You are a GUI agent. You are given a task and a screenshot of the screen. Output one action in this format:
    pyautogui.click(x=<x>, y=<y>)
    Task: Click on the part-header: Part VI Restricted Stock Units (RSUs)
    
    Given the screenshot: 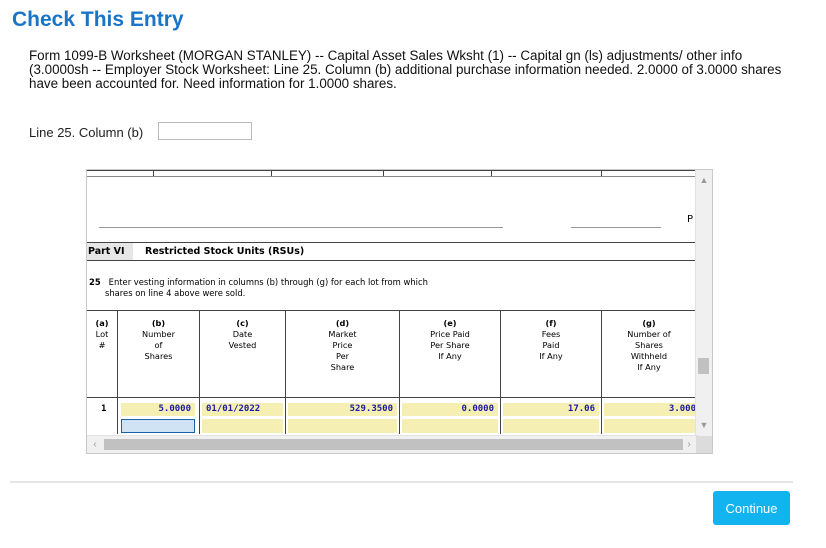 What is the action you would take?
    pyautogui.click(x=391, y=251)
    